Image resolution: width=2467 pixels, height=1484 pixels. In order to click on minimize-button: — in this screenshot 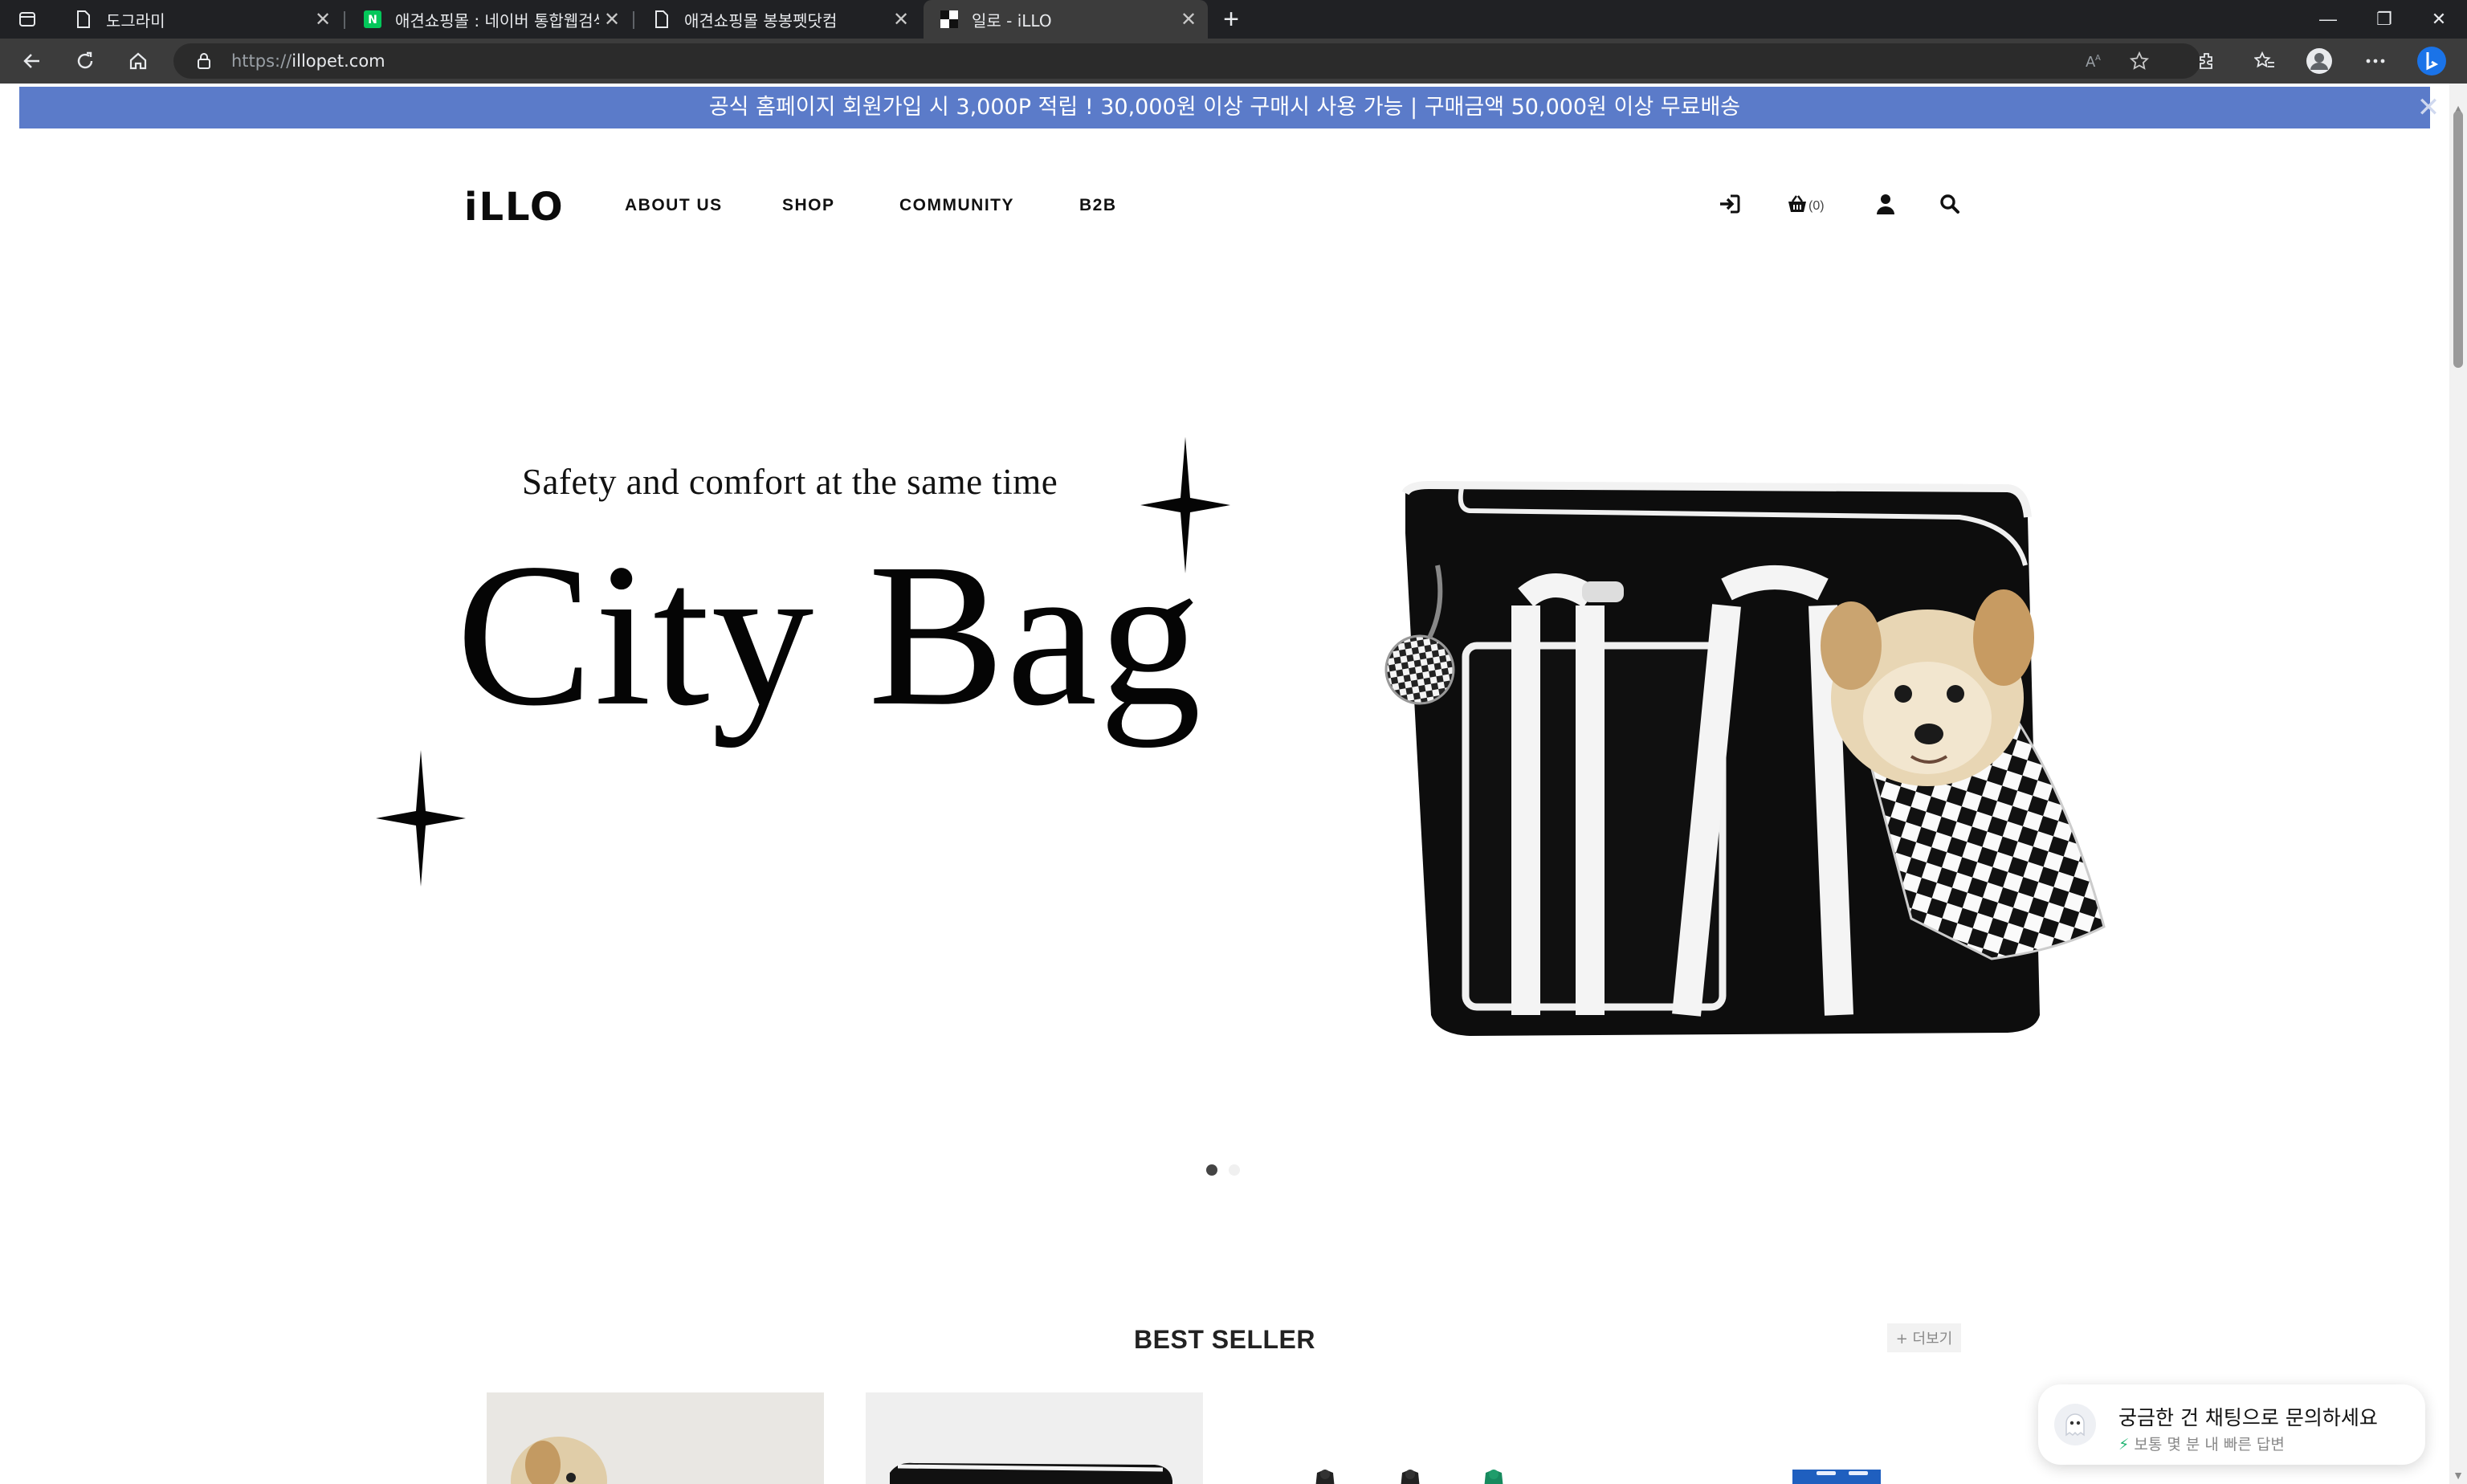, I will do `click(2328, 19)`.